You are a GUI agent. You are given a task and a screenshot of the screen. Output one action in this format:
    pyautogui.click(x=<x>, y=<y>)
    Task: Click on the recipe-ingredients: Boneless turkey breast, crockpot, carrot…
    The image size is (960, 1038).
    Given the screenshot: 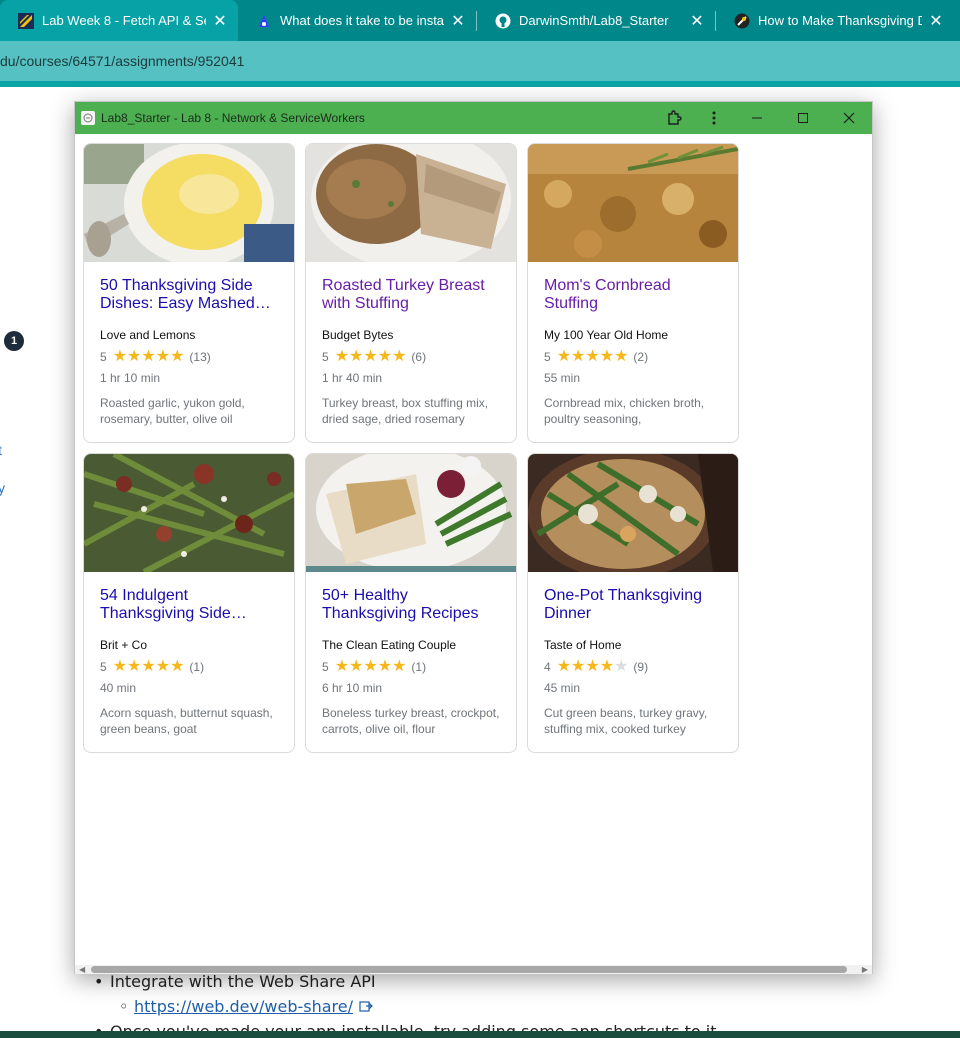 What is the action you would take?
    pyautogui.click(x=411, y=721)
    